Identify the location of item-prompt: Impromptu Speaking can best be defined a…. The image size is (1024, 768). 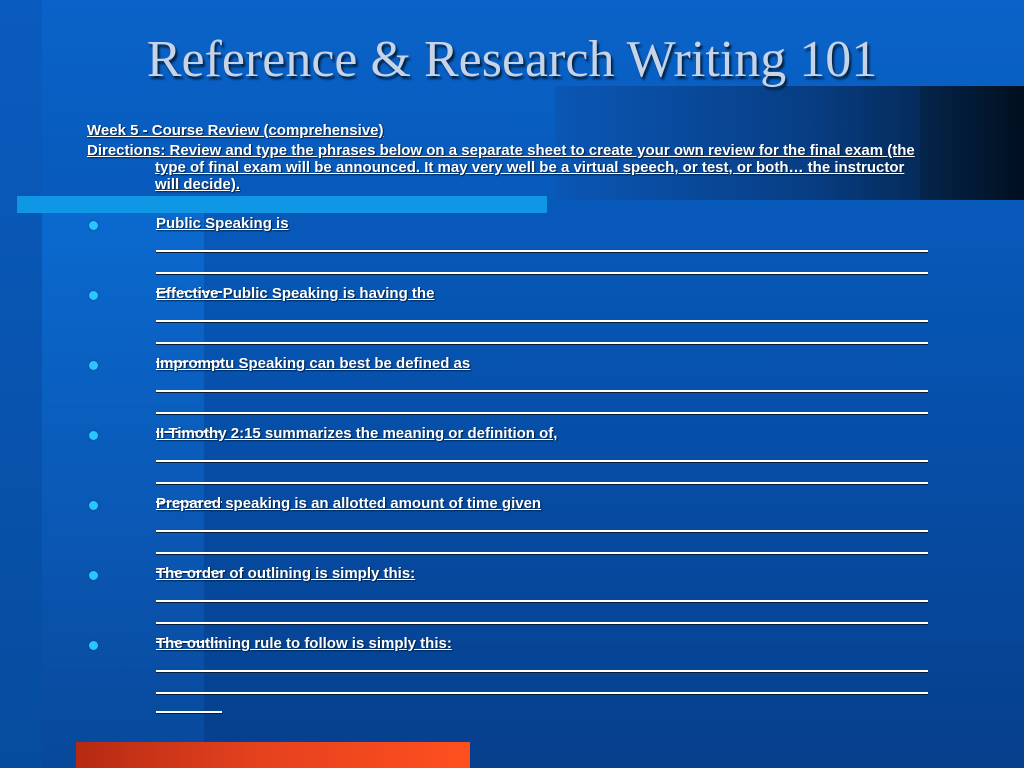
(313, 363).